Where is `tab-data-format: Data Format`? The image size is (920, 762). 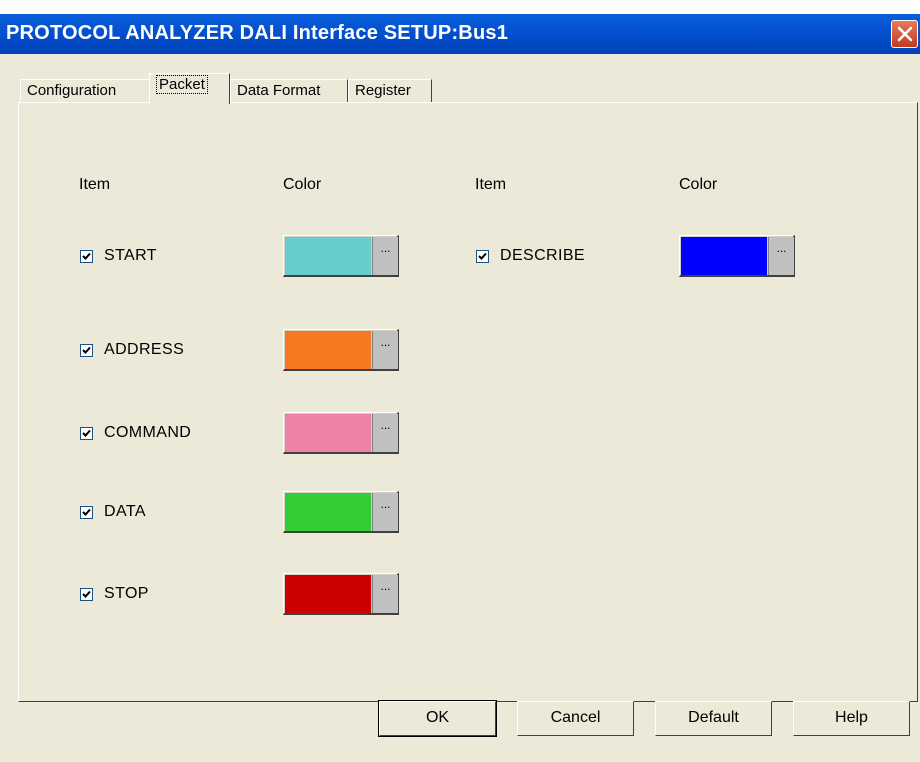
tab-data-format: Data Format is located at coordinates (289, 91).